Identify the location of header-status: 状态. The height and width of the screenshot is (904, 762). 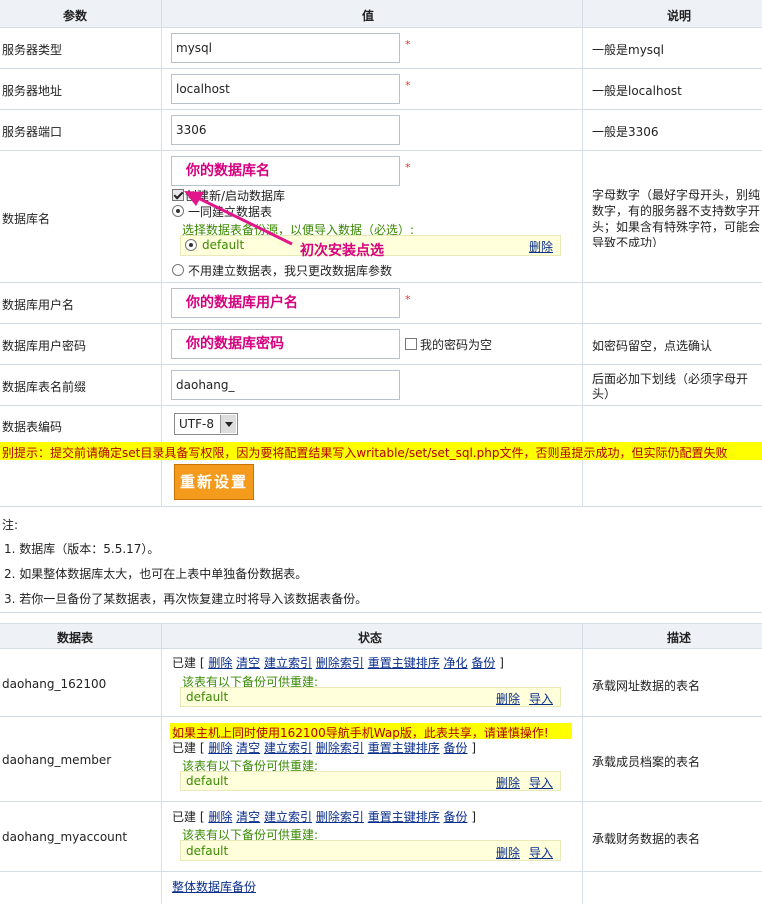
(370, 638).